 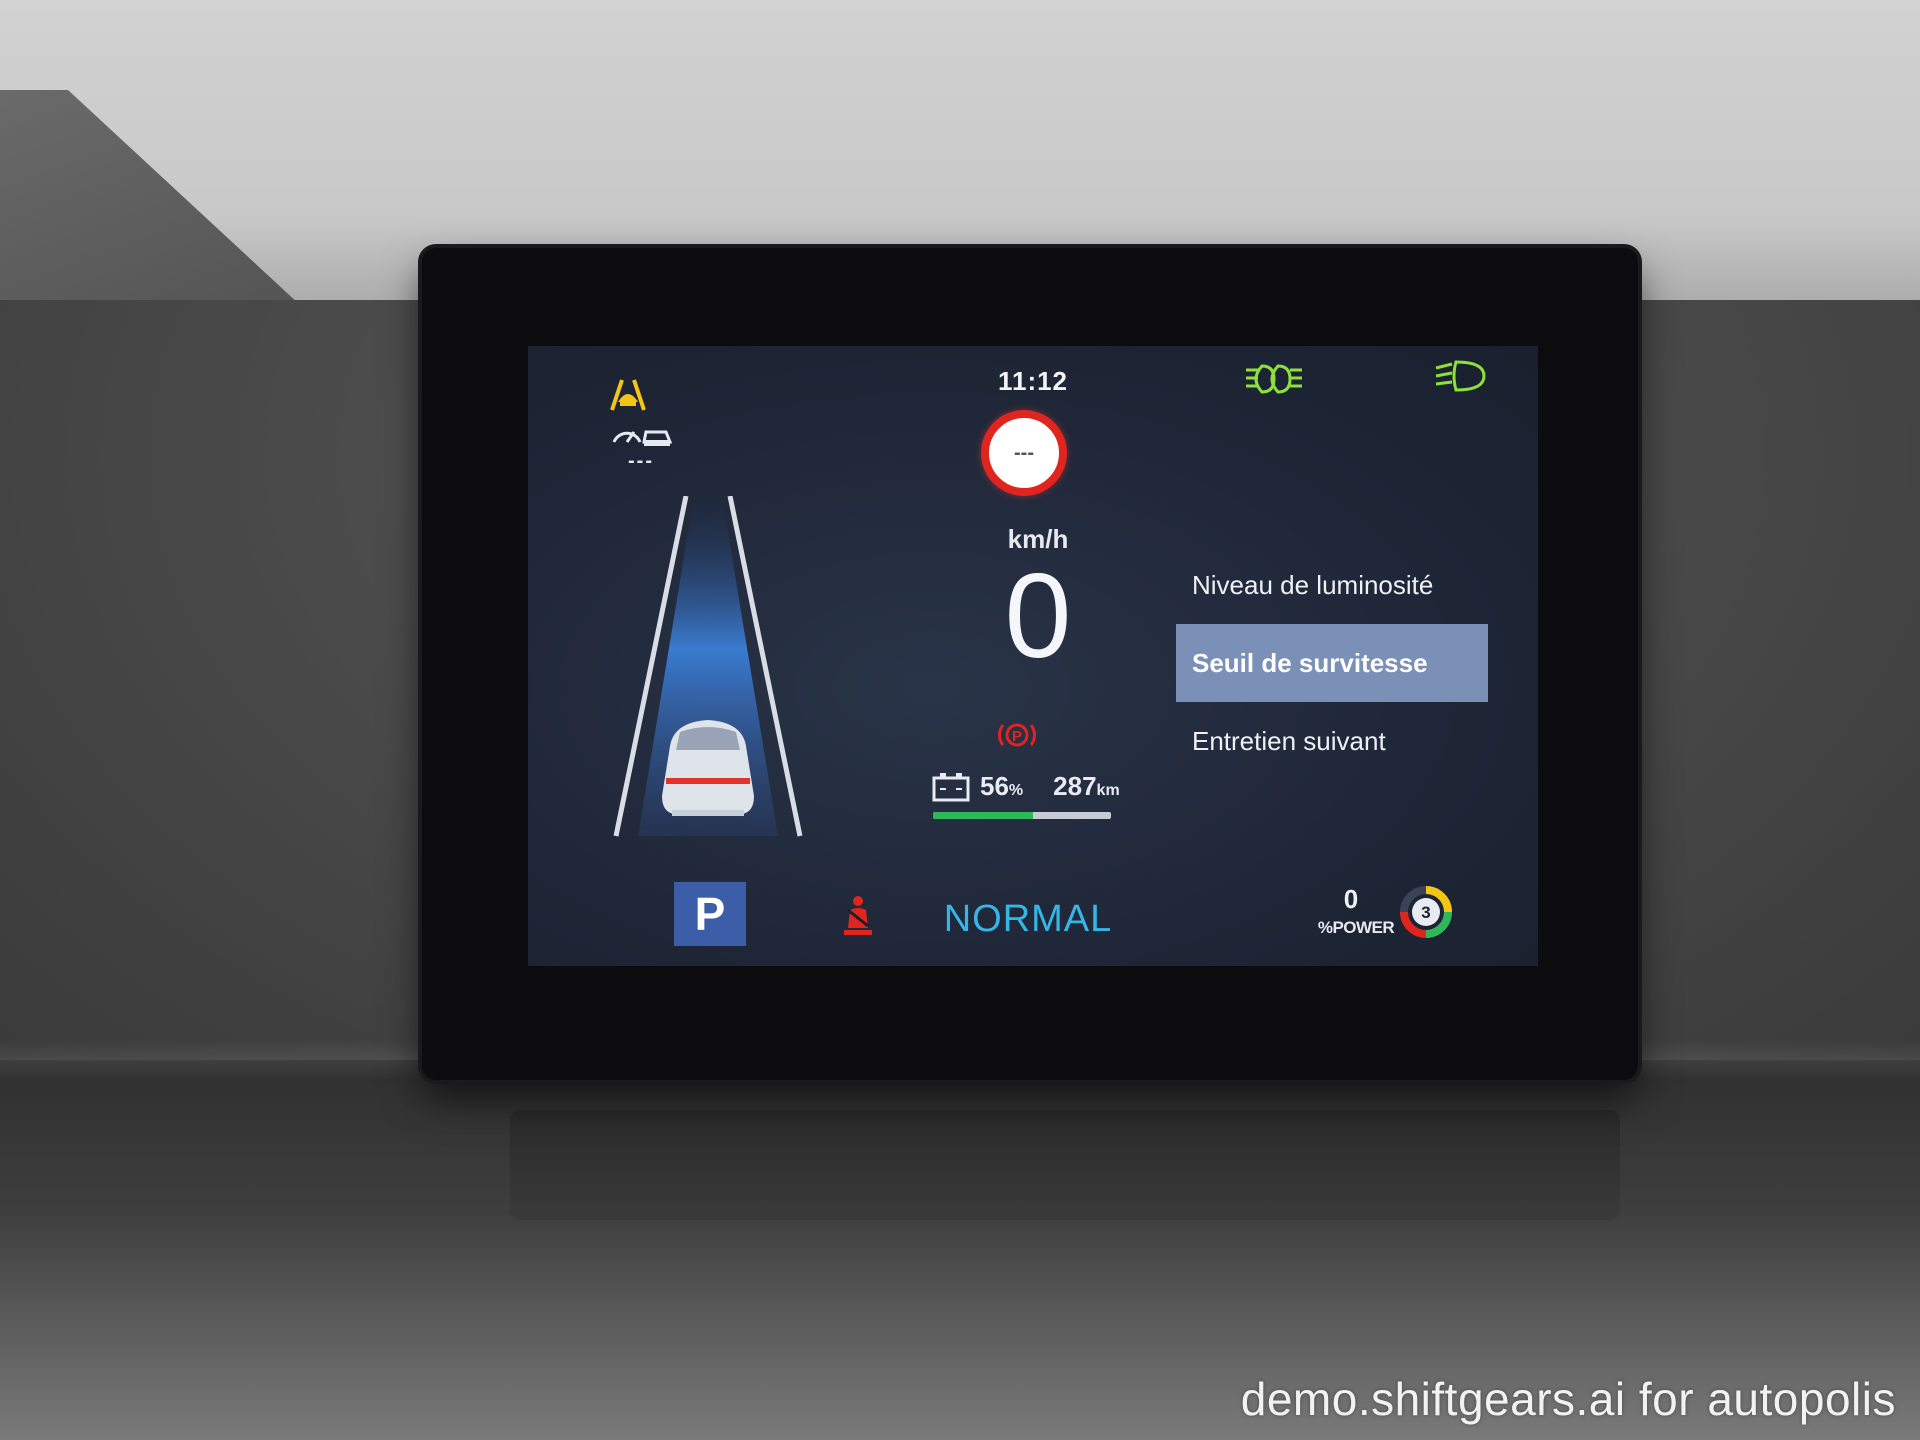 What do you see at coordinates (1086, 786) in the screenshot?
I see `battery-range: 287km` at bounding box center [1086, 786].